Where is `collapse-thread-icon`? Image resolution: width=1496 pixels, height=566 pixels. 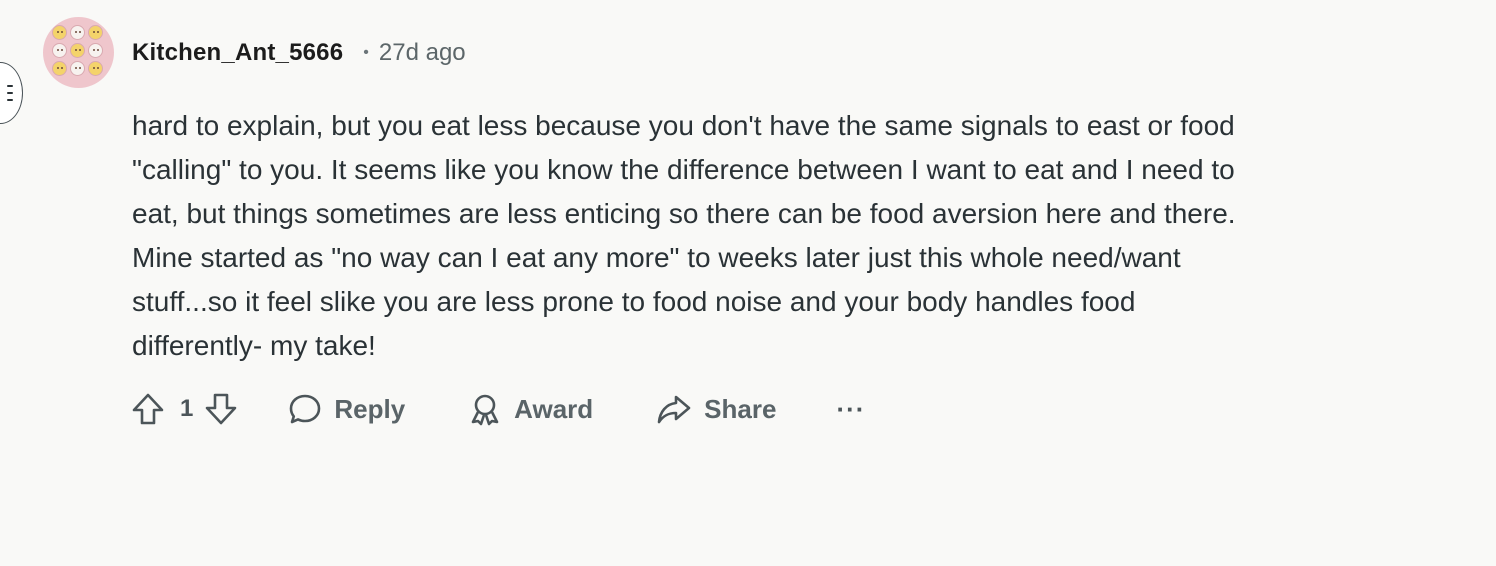 collapse-thread-icon is located at coordinates (10, 93).